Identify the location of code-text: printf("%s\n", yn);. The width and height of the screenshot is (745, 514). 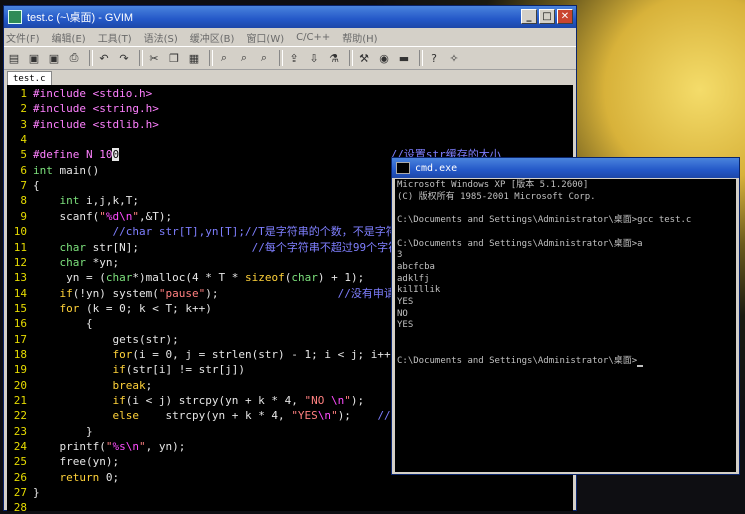
(109, 446).